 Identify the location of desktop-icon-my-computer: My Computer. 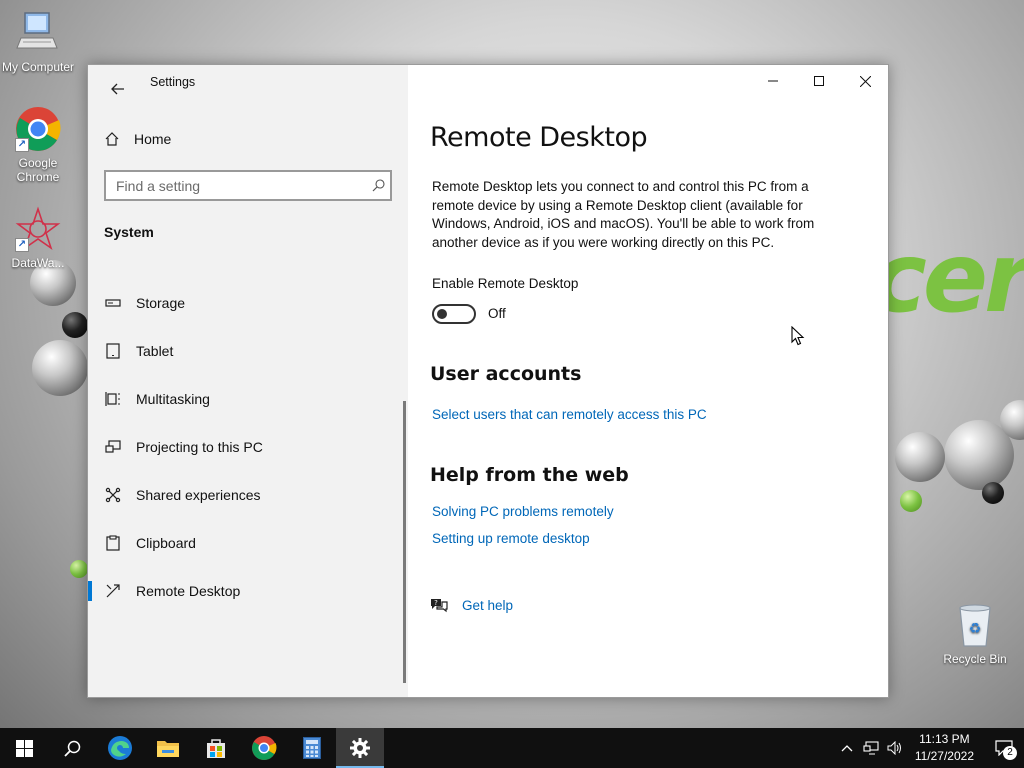
(38, 42).